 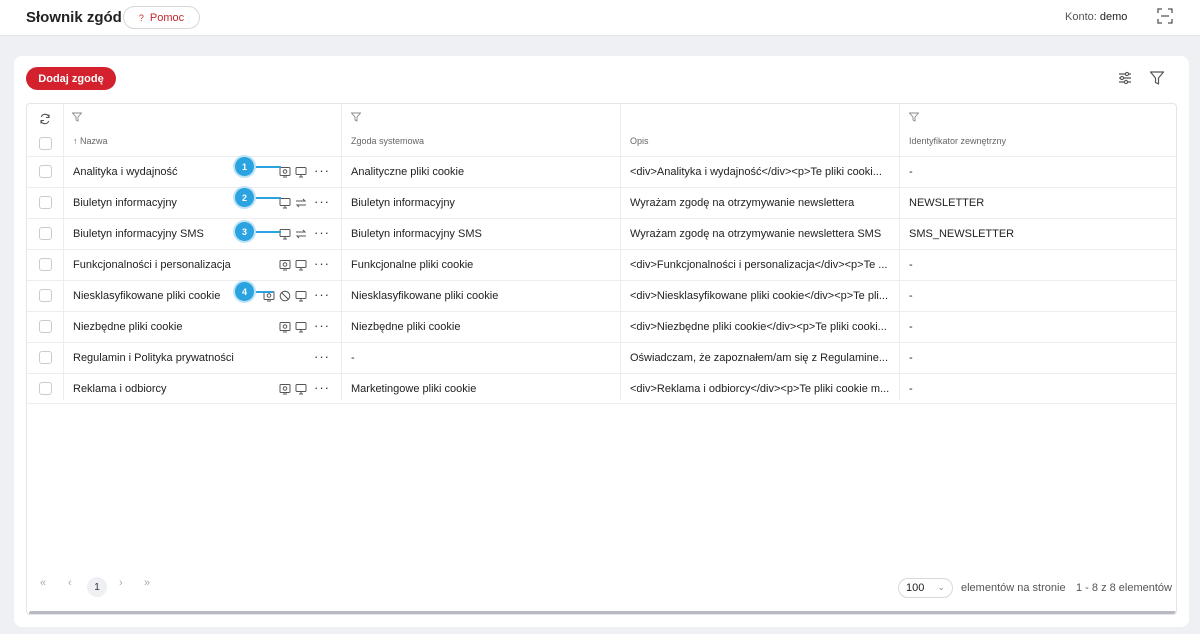 I want to click on annotation-badge-1: 1, so click(x=244, y=166).